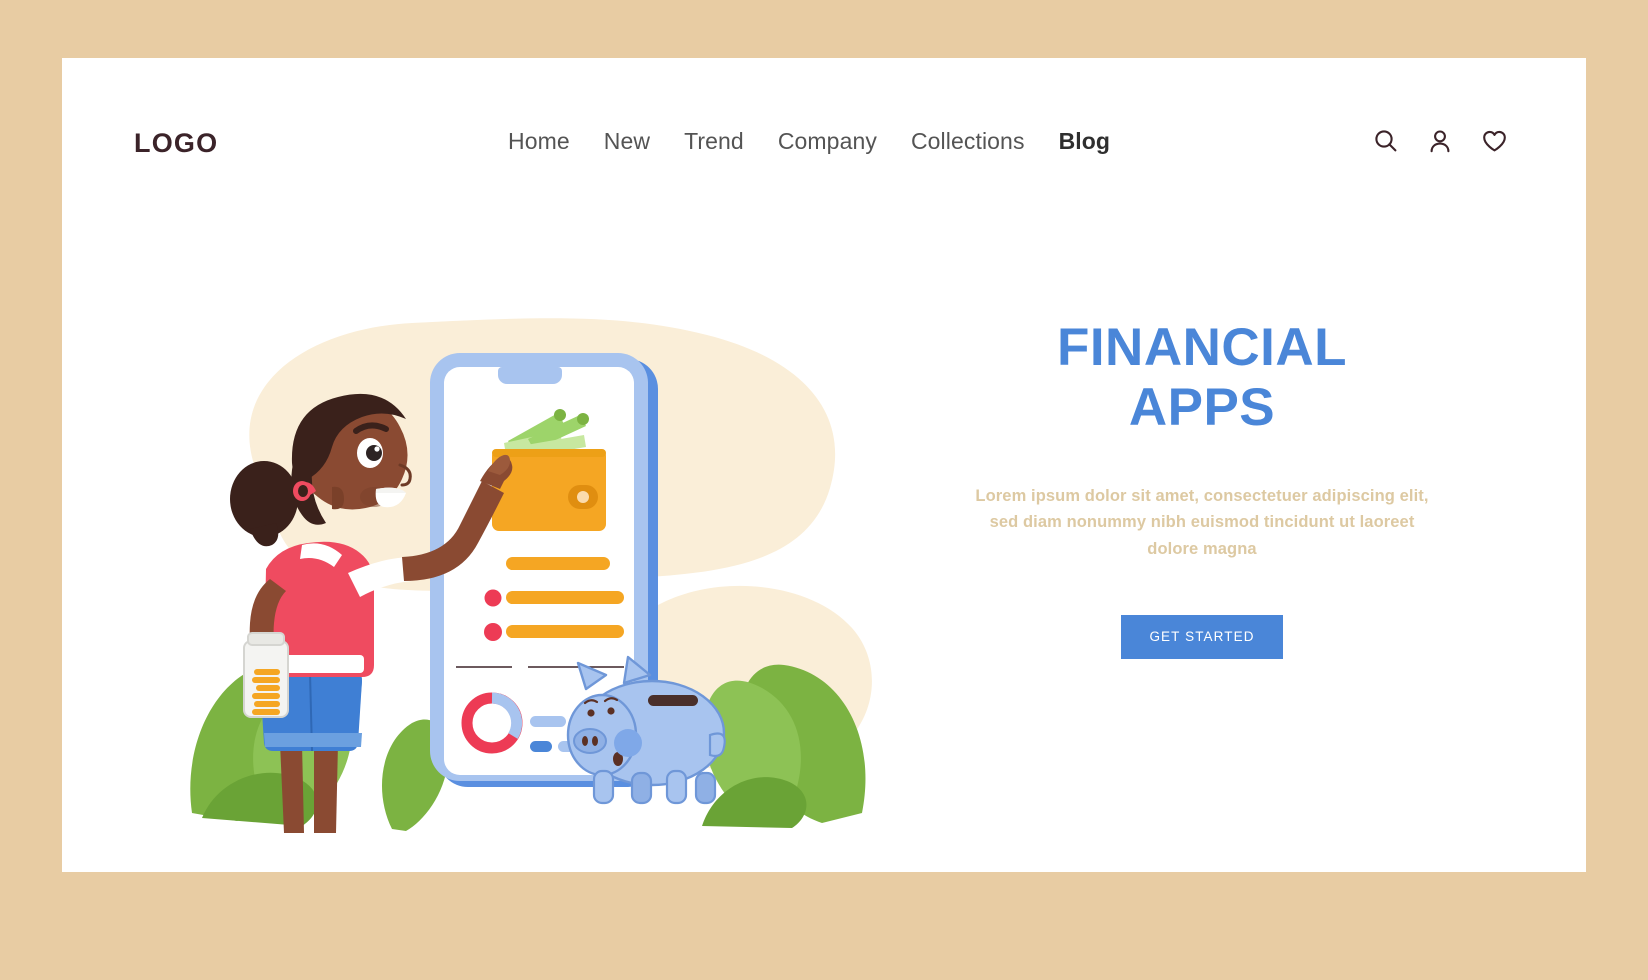 This screenshot has height=980, width=1648. I want to click on user-icon, so click(1440, 141).